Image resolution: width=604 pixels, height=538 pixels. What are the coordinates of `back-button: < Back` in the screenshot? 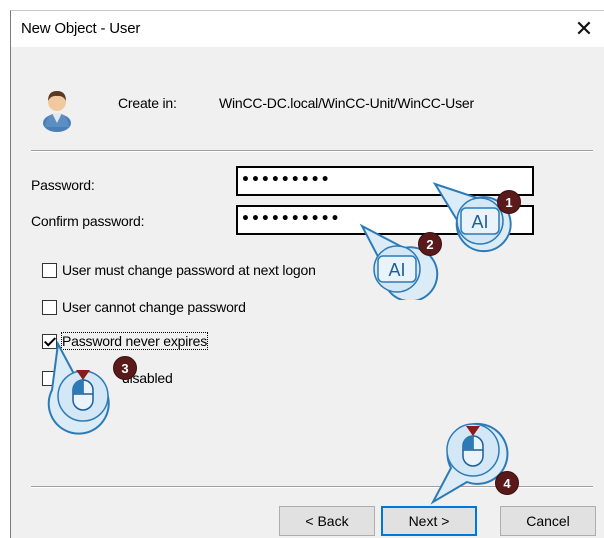 It's located at (327, 521).